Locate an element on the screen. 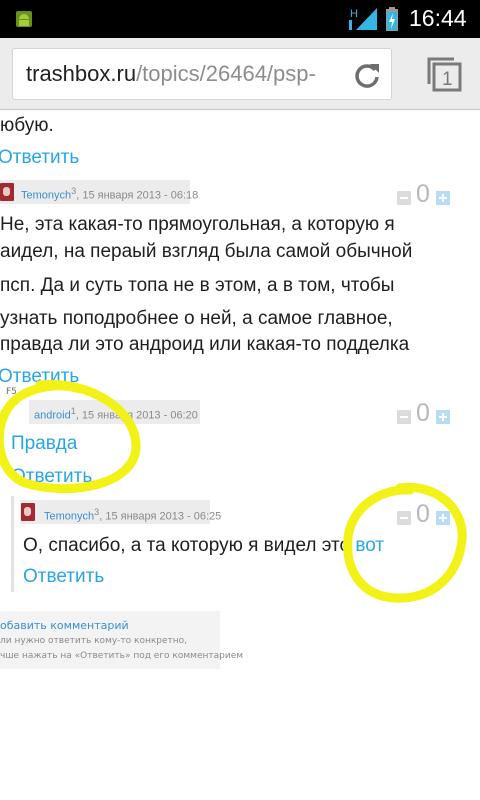 The height and width of the screenshot is (800, 480). url-text: trashbox.ru/topics/26464/psp- is located at coordinates (171, 74).